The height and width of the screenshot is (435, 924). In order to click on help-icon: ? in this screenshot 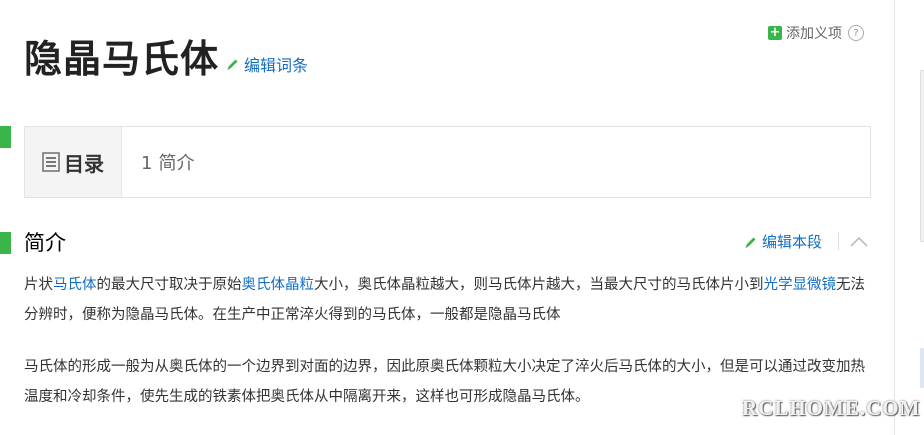, I will do `click(856, 33)`.